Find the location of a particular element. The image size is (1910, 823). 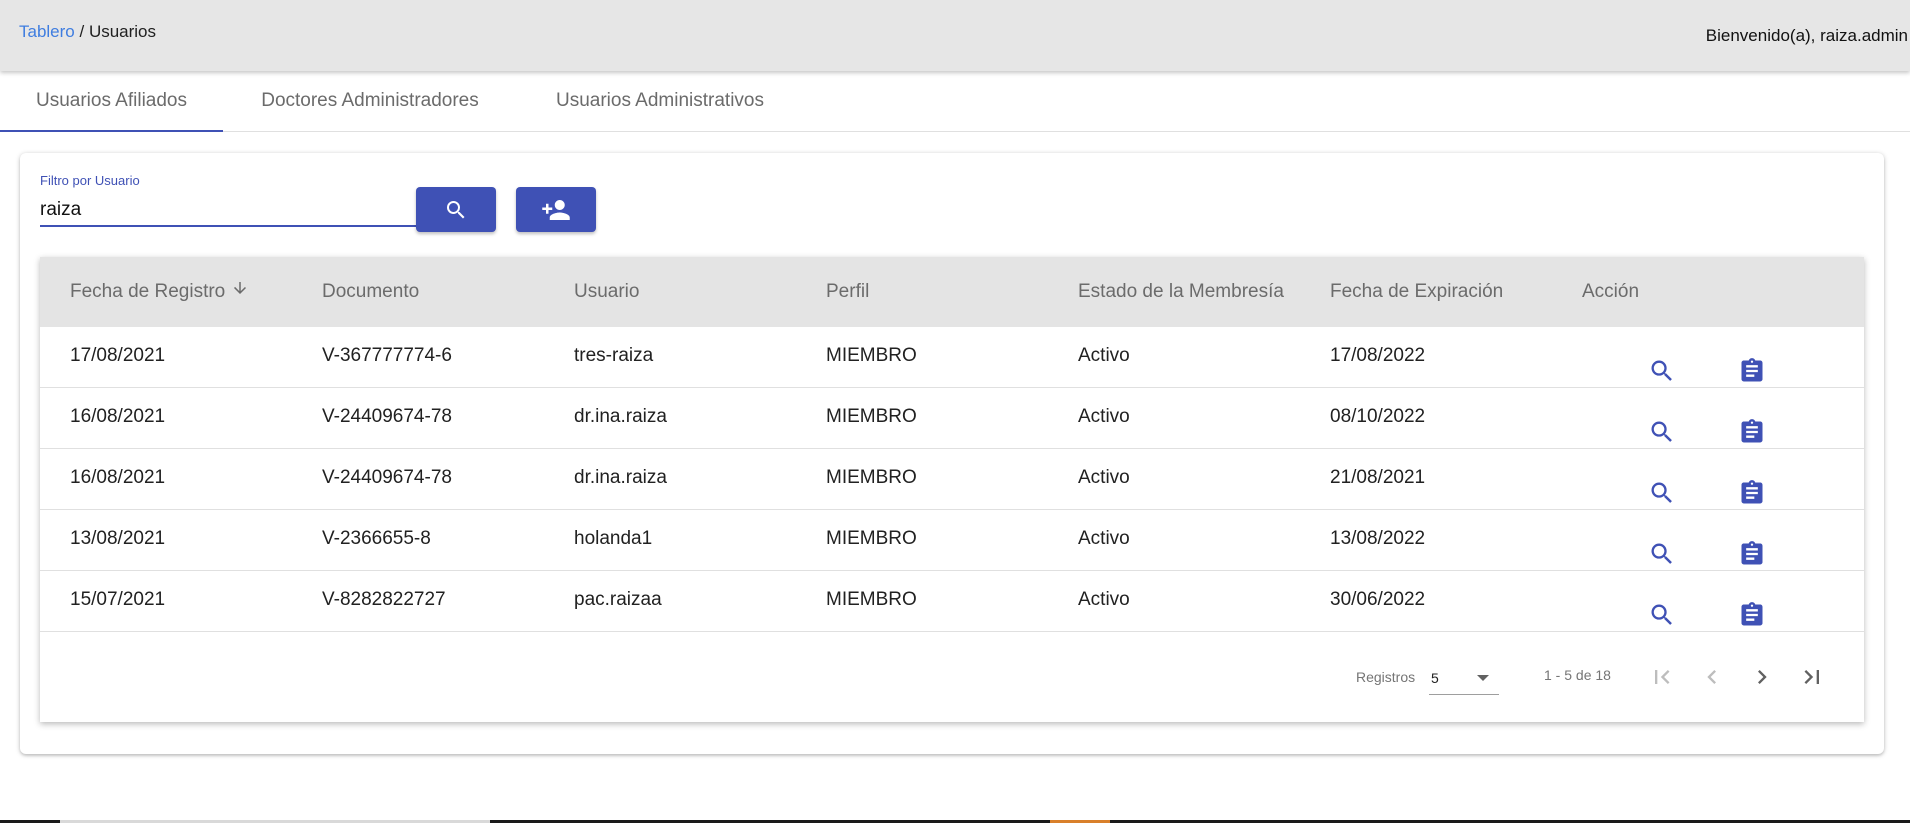

person-add-icon is located at coordinates (556, 209).